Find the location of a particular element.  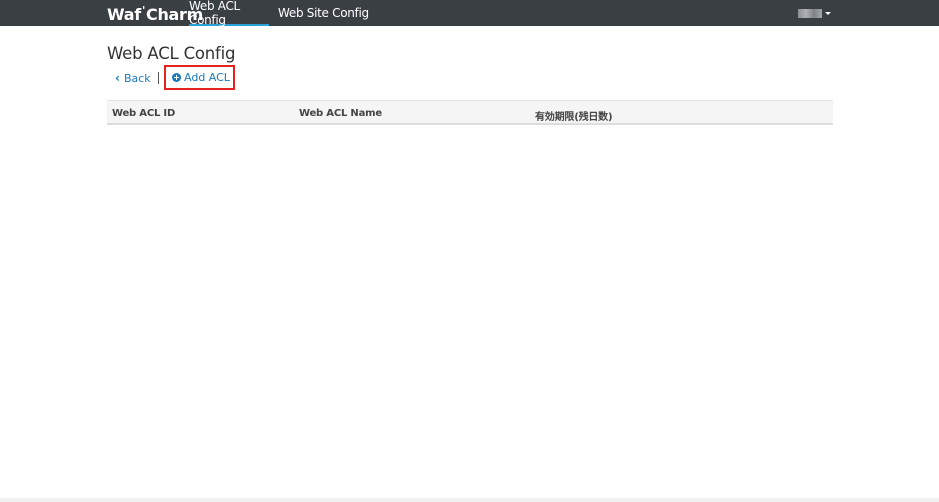

column-header-web-acl-name: Web ACL Name is located at coordinates (340, 113).